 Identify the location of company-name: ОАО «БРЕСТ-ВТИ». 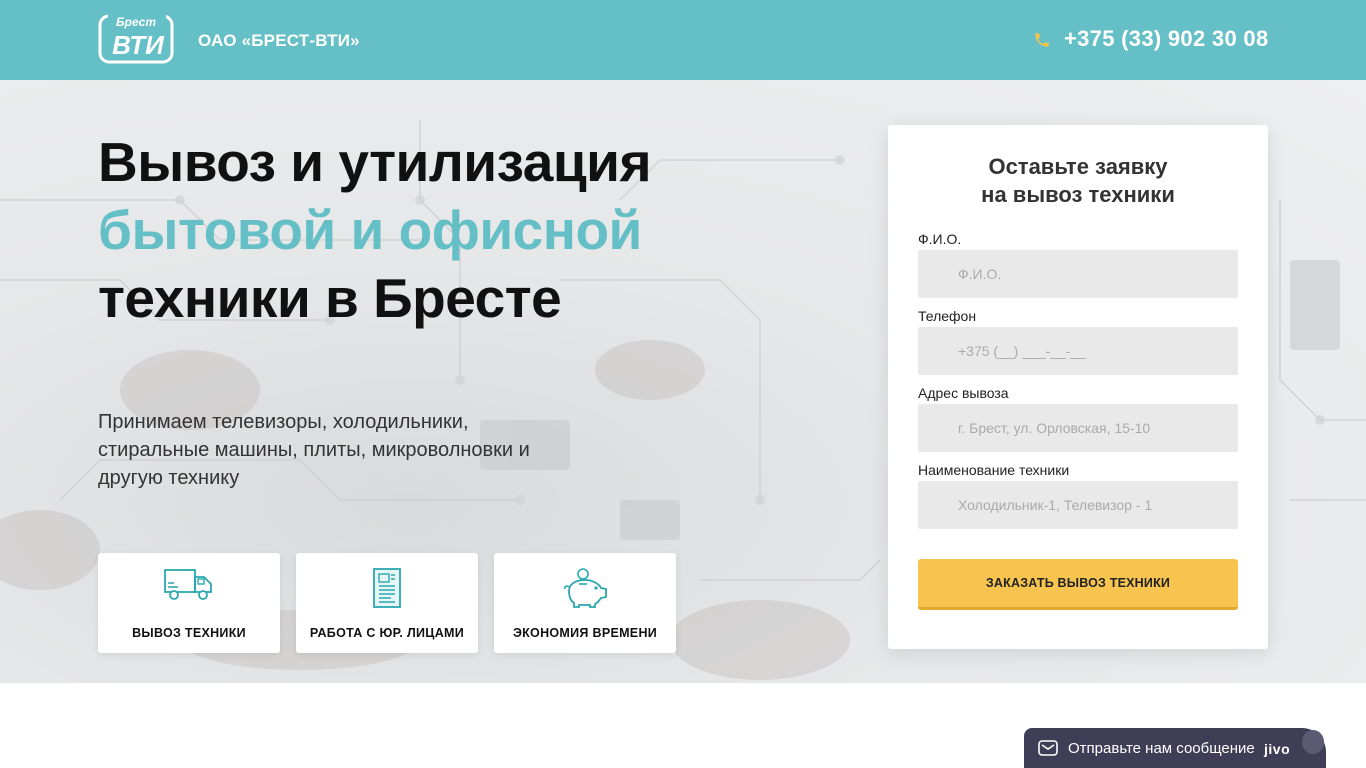
(279, 40).